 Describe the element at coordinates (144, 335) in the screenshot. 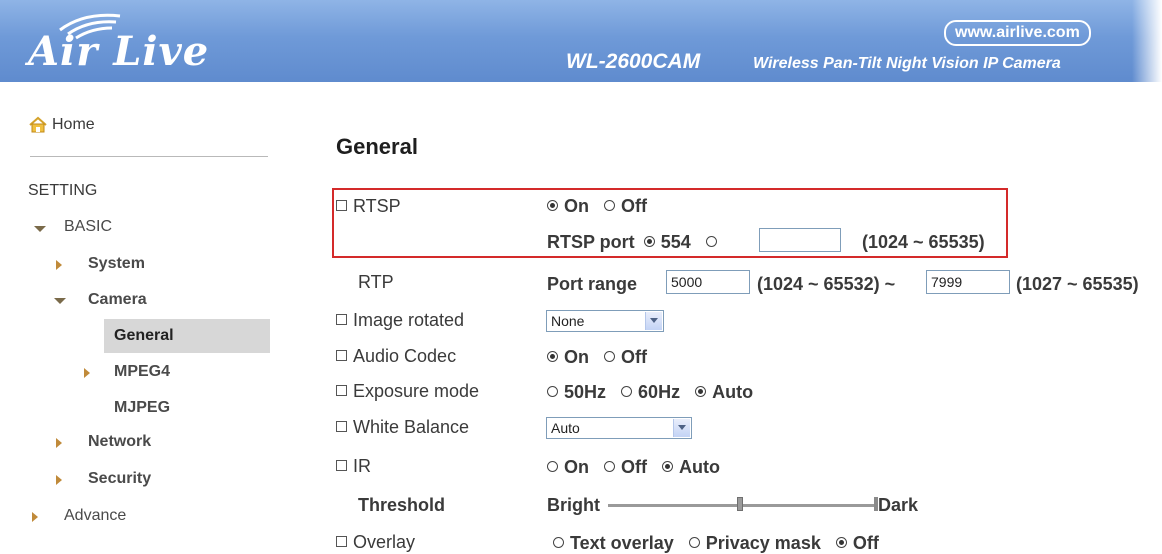

I see `nav-general-label: General` at that location.